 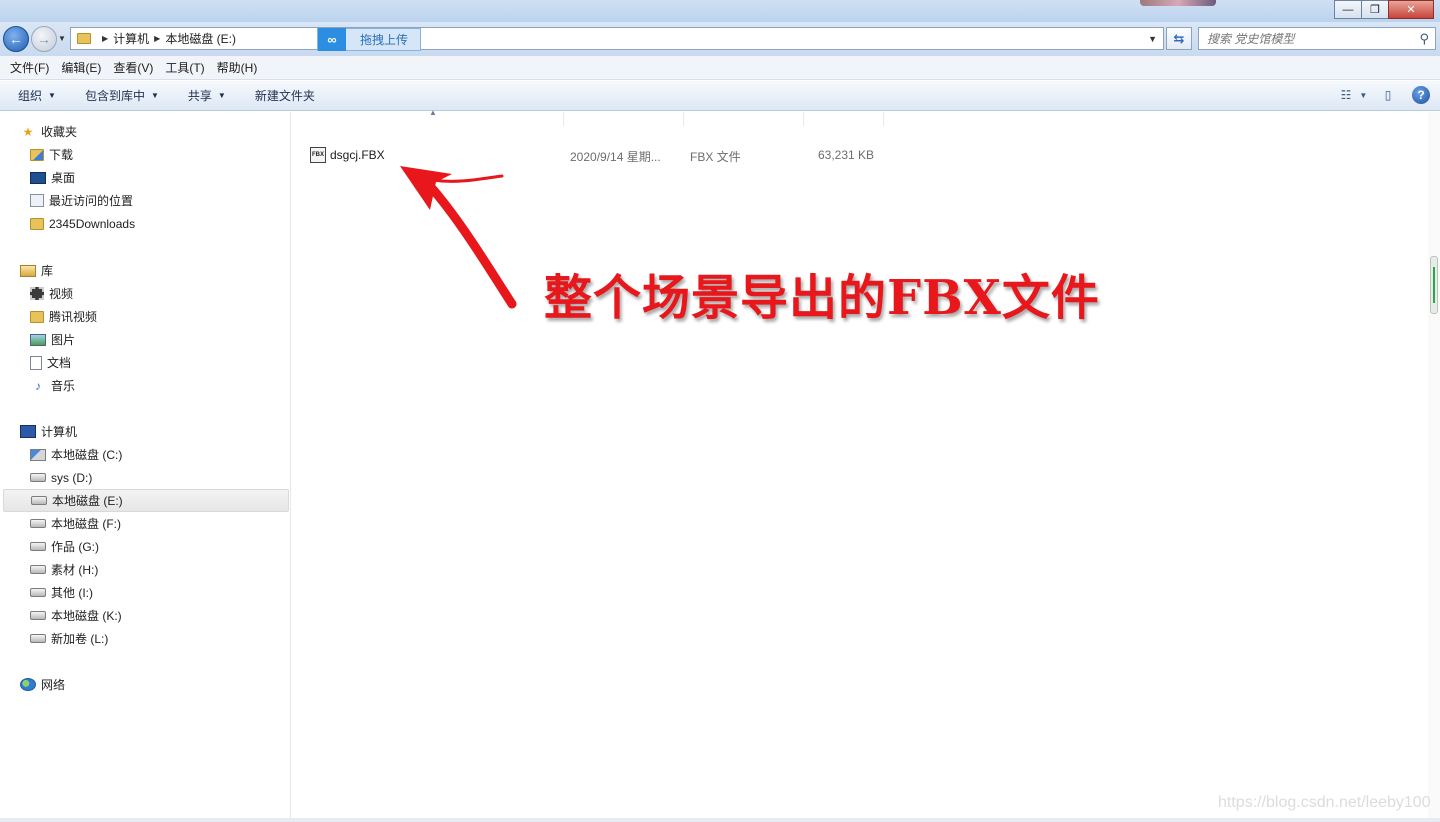 I want to click on downloads-folder-icon, so click(x=37, y=154).